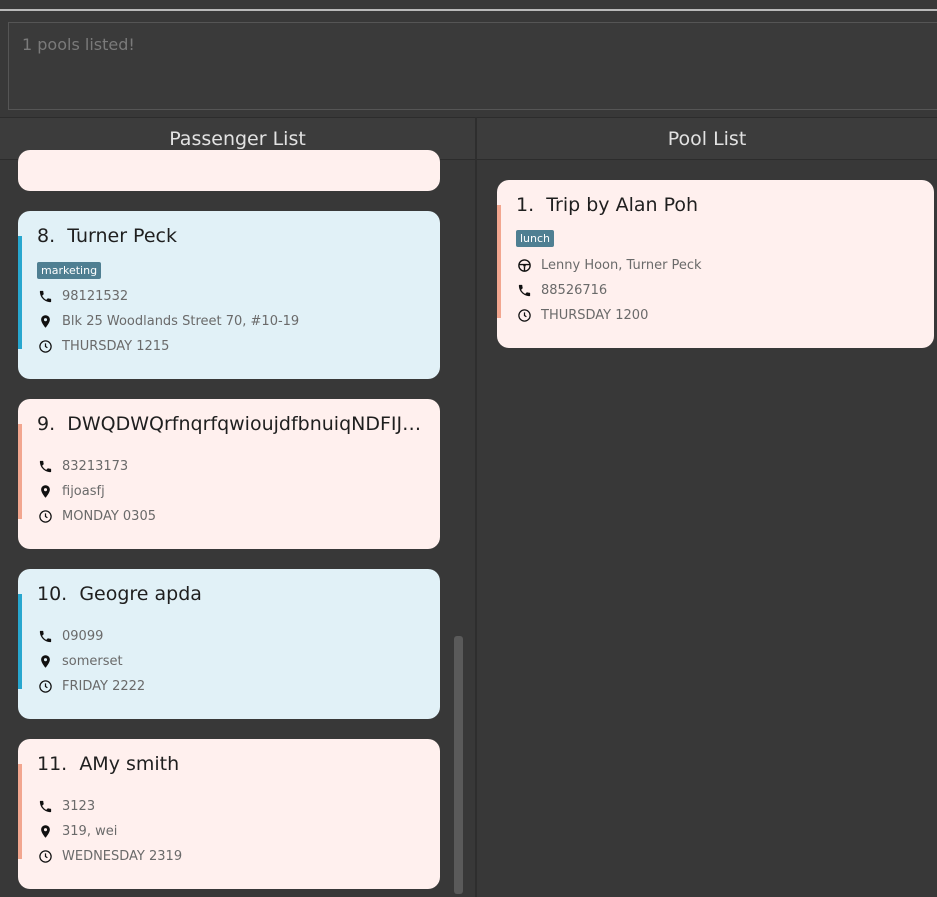  I want to click on tag-badge: marketing, so click(69, 270).